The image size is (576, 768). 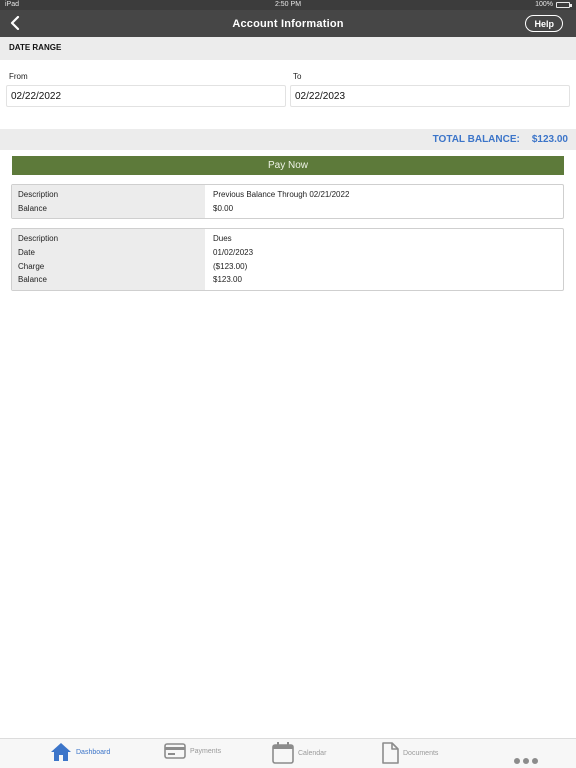 I want to click on to-date-field: 02/22/2023, so click(x=430, y=96).